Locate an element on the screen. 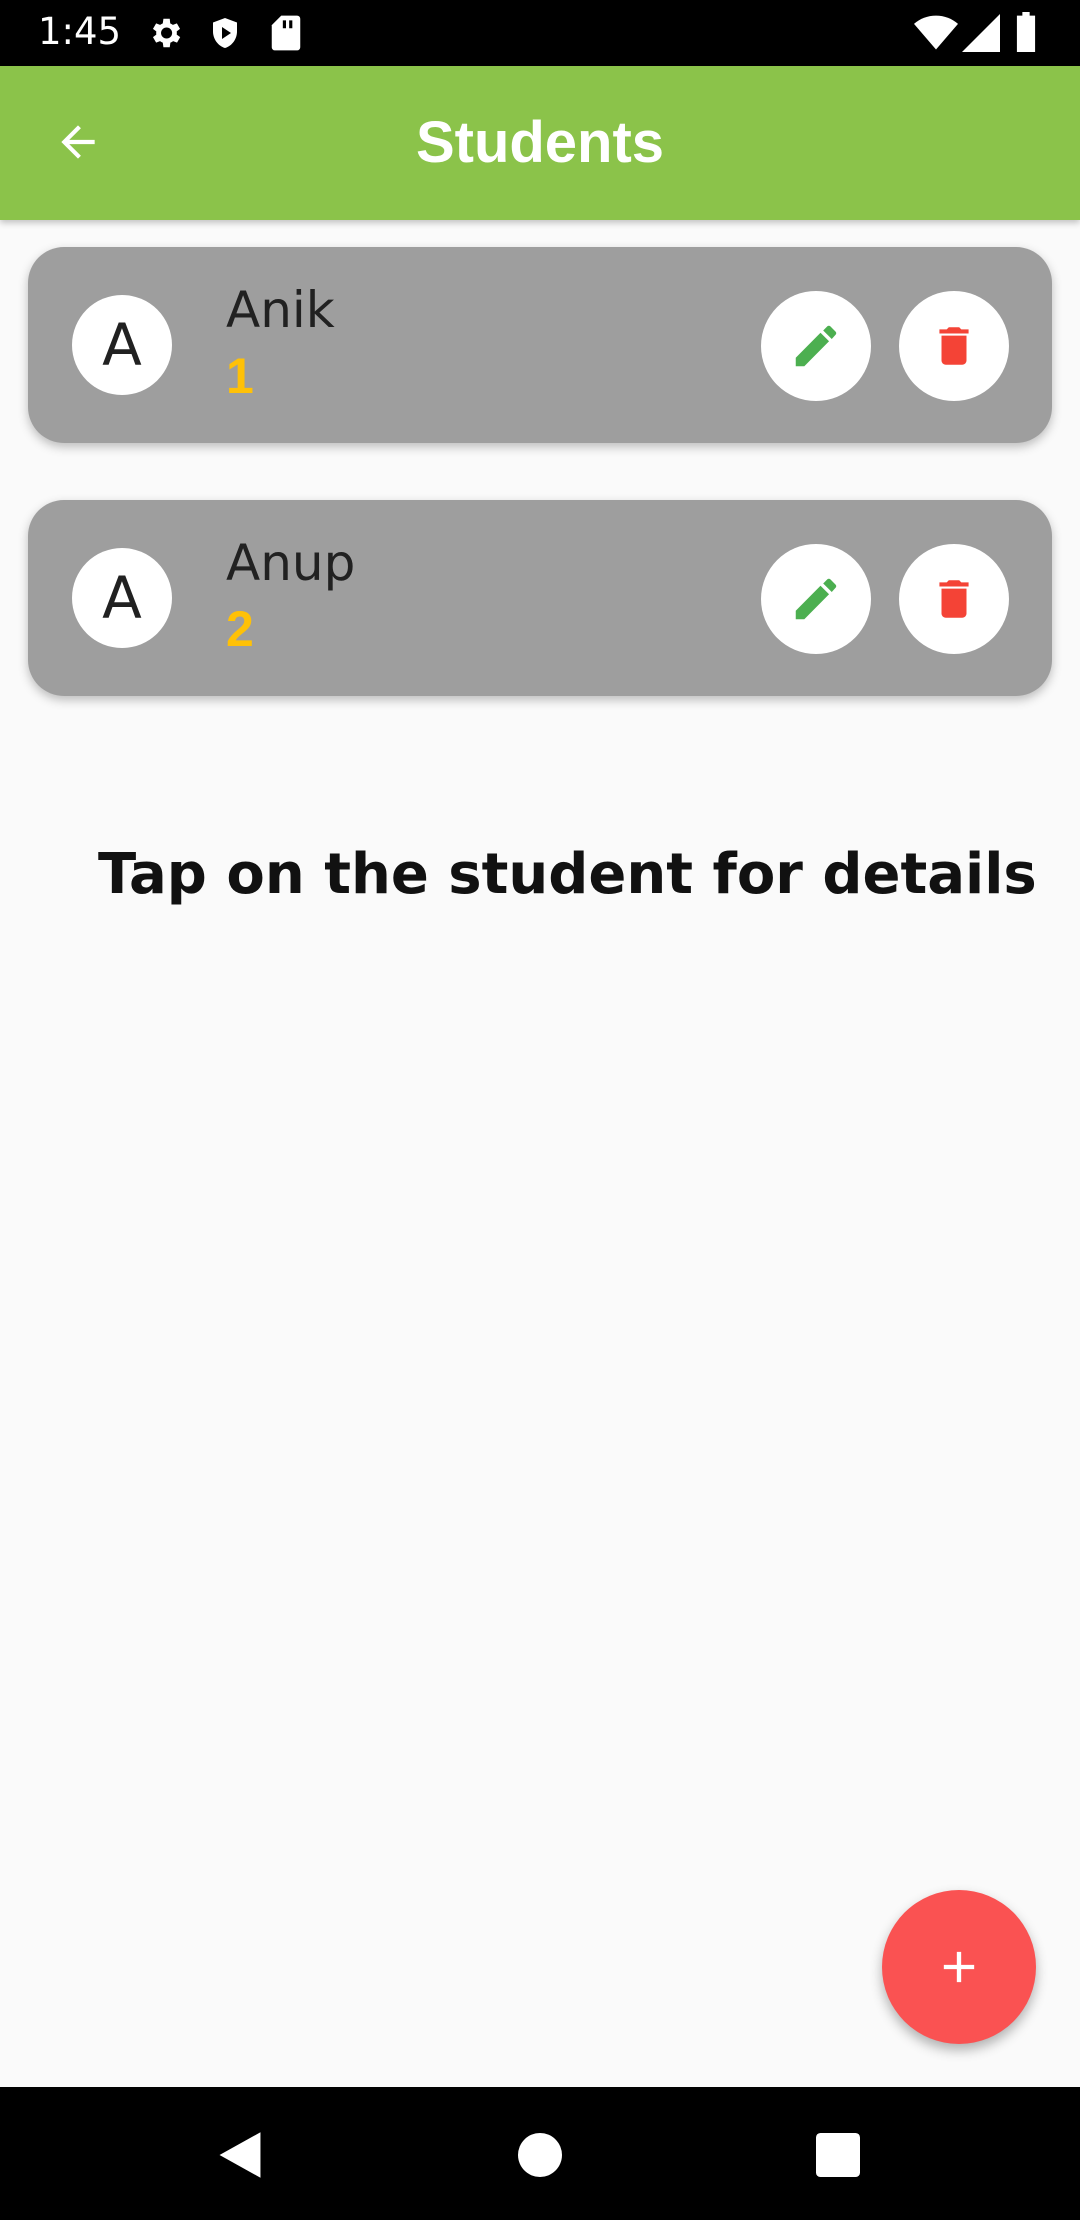 Image resolution: width=1080 pixels, height=2220 pixels. nav-home-button is located at coordinates (540, 2155).